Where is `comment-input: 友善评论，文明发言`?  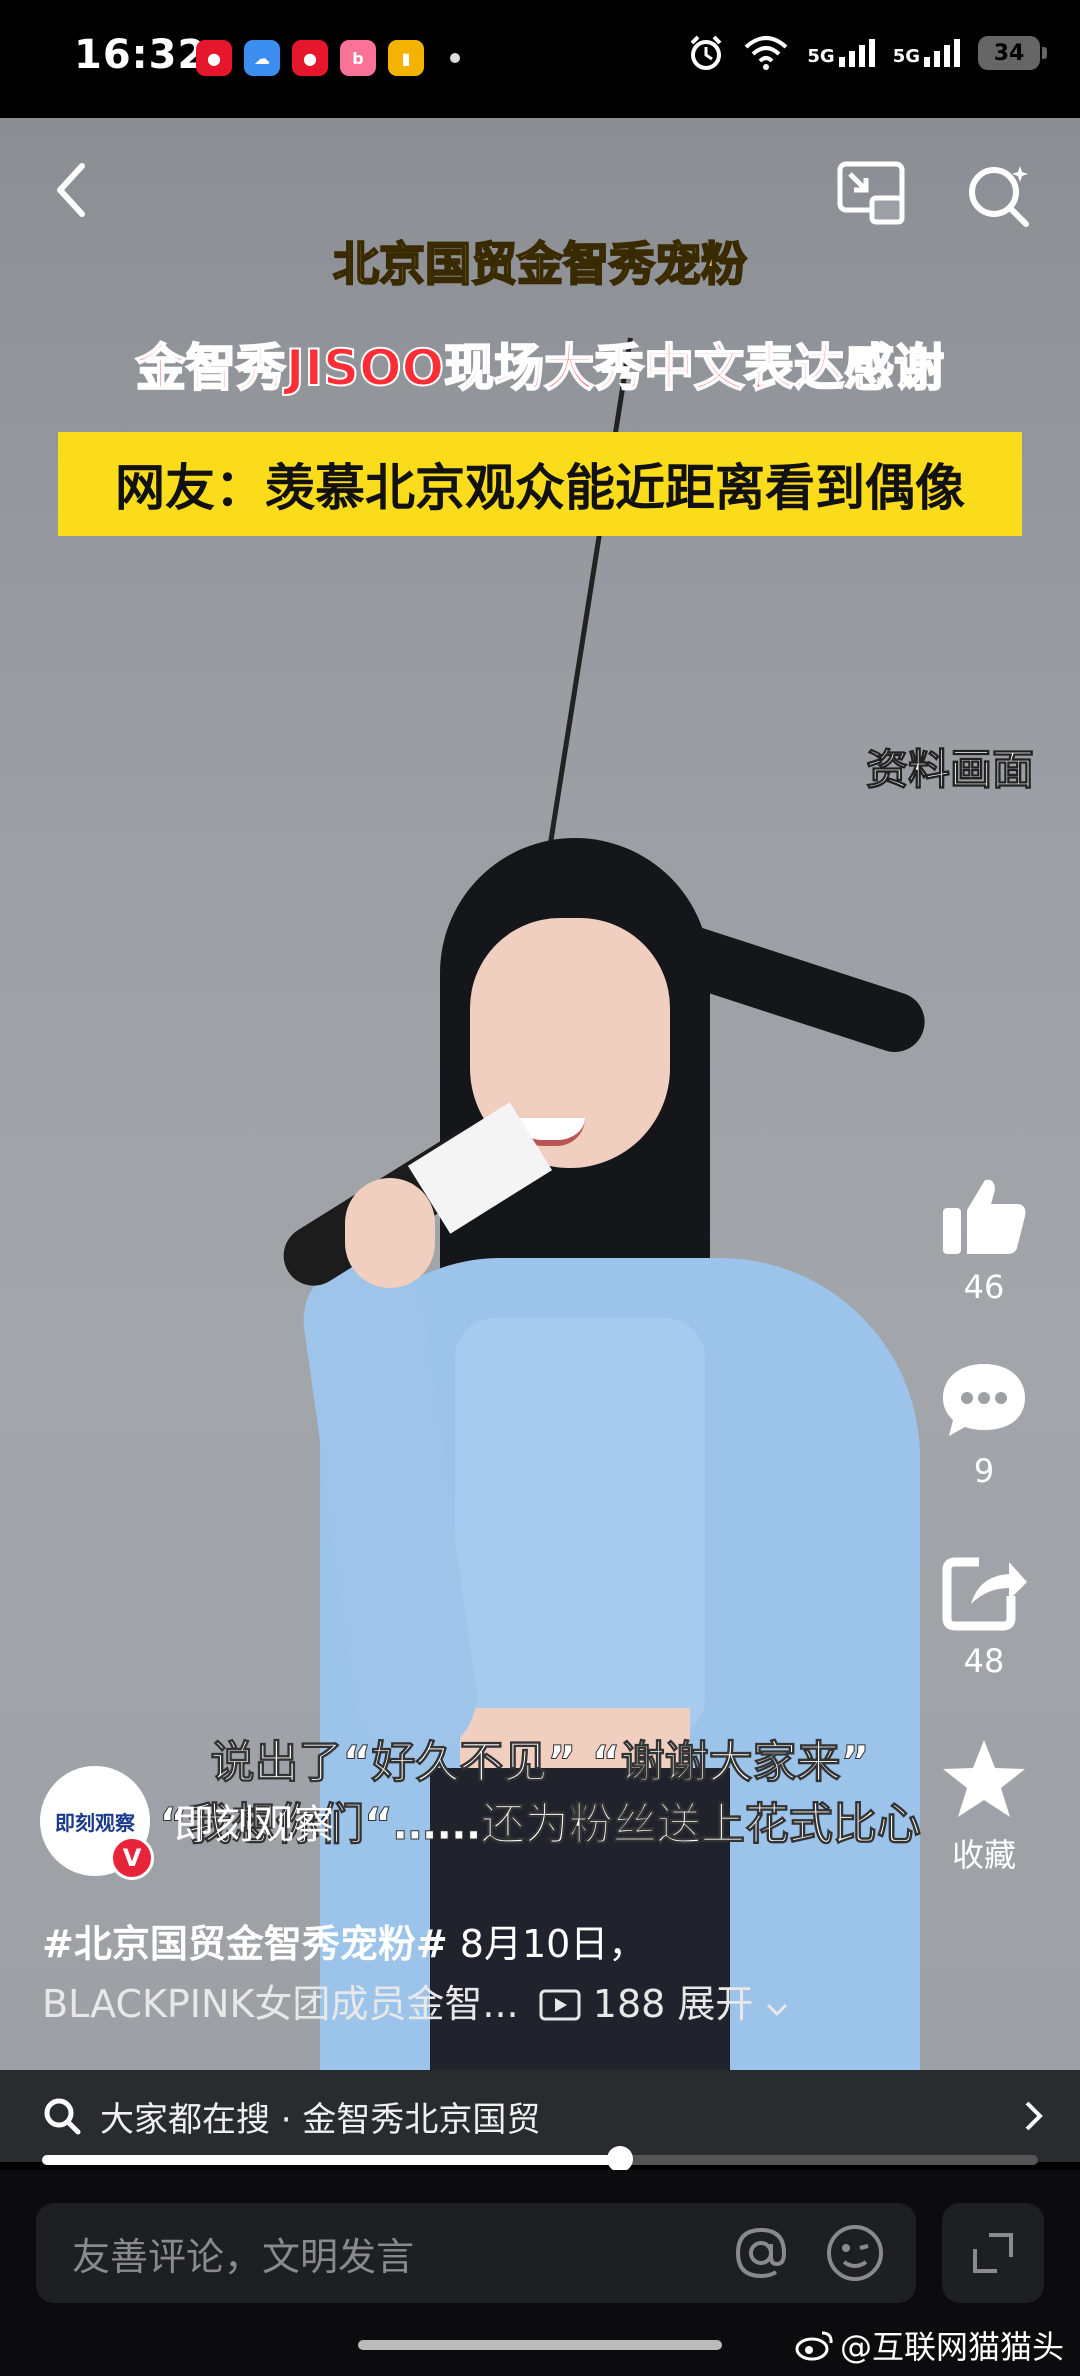 comment-input: 友善评论，文明发言 is located at coordinates (476, 2253).